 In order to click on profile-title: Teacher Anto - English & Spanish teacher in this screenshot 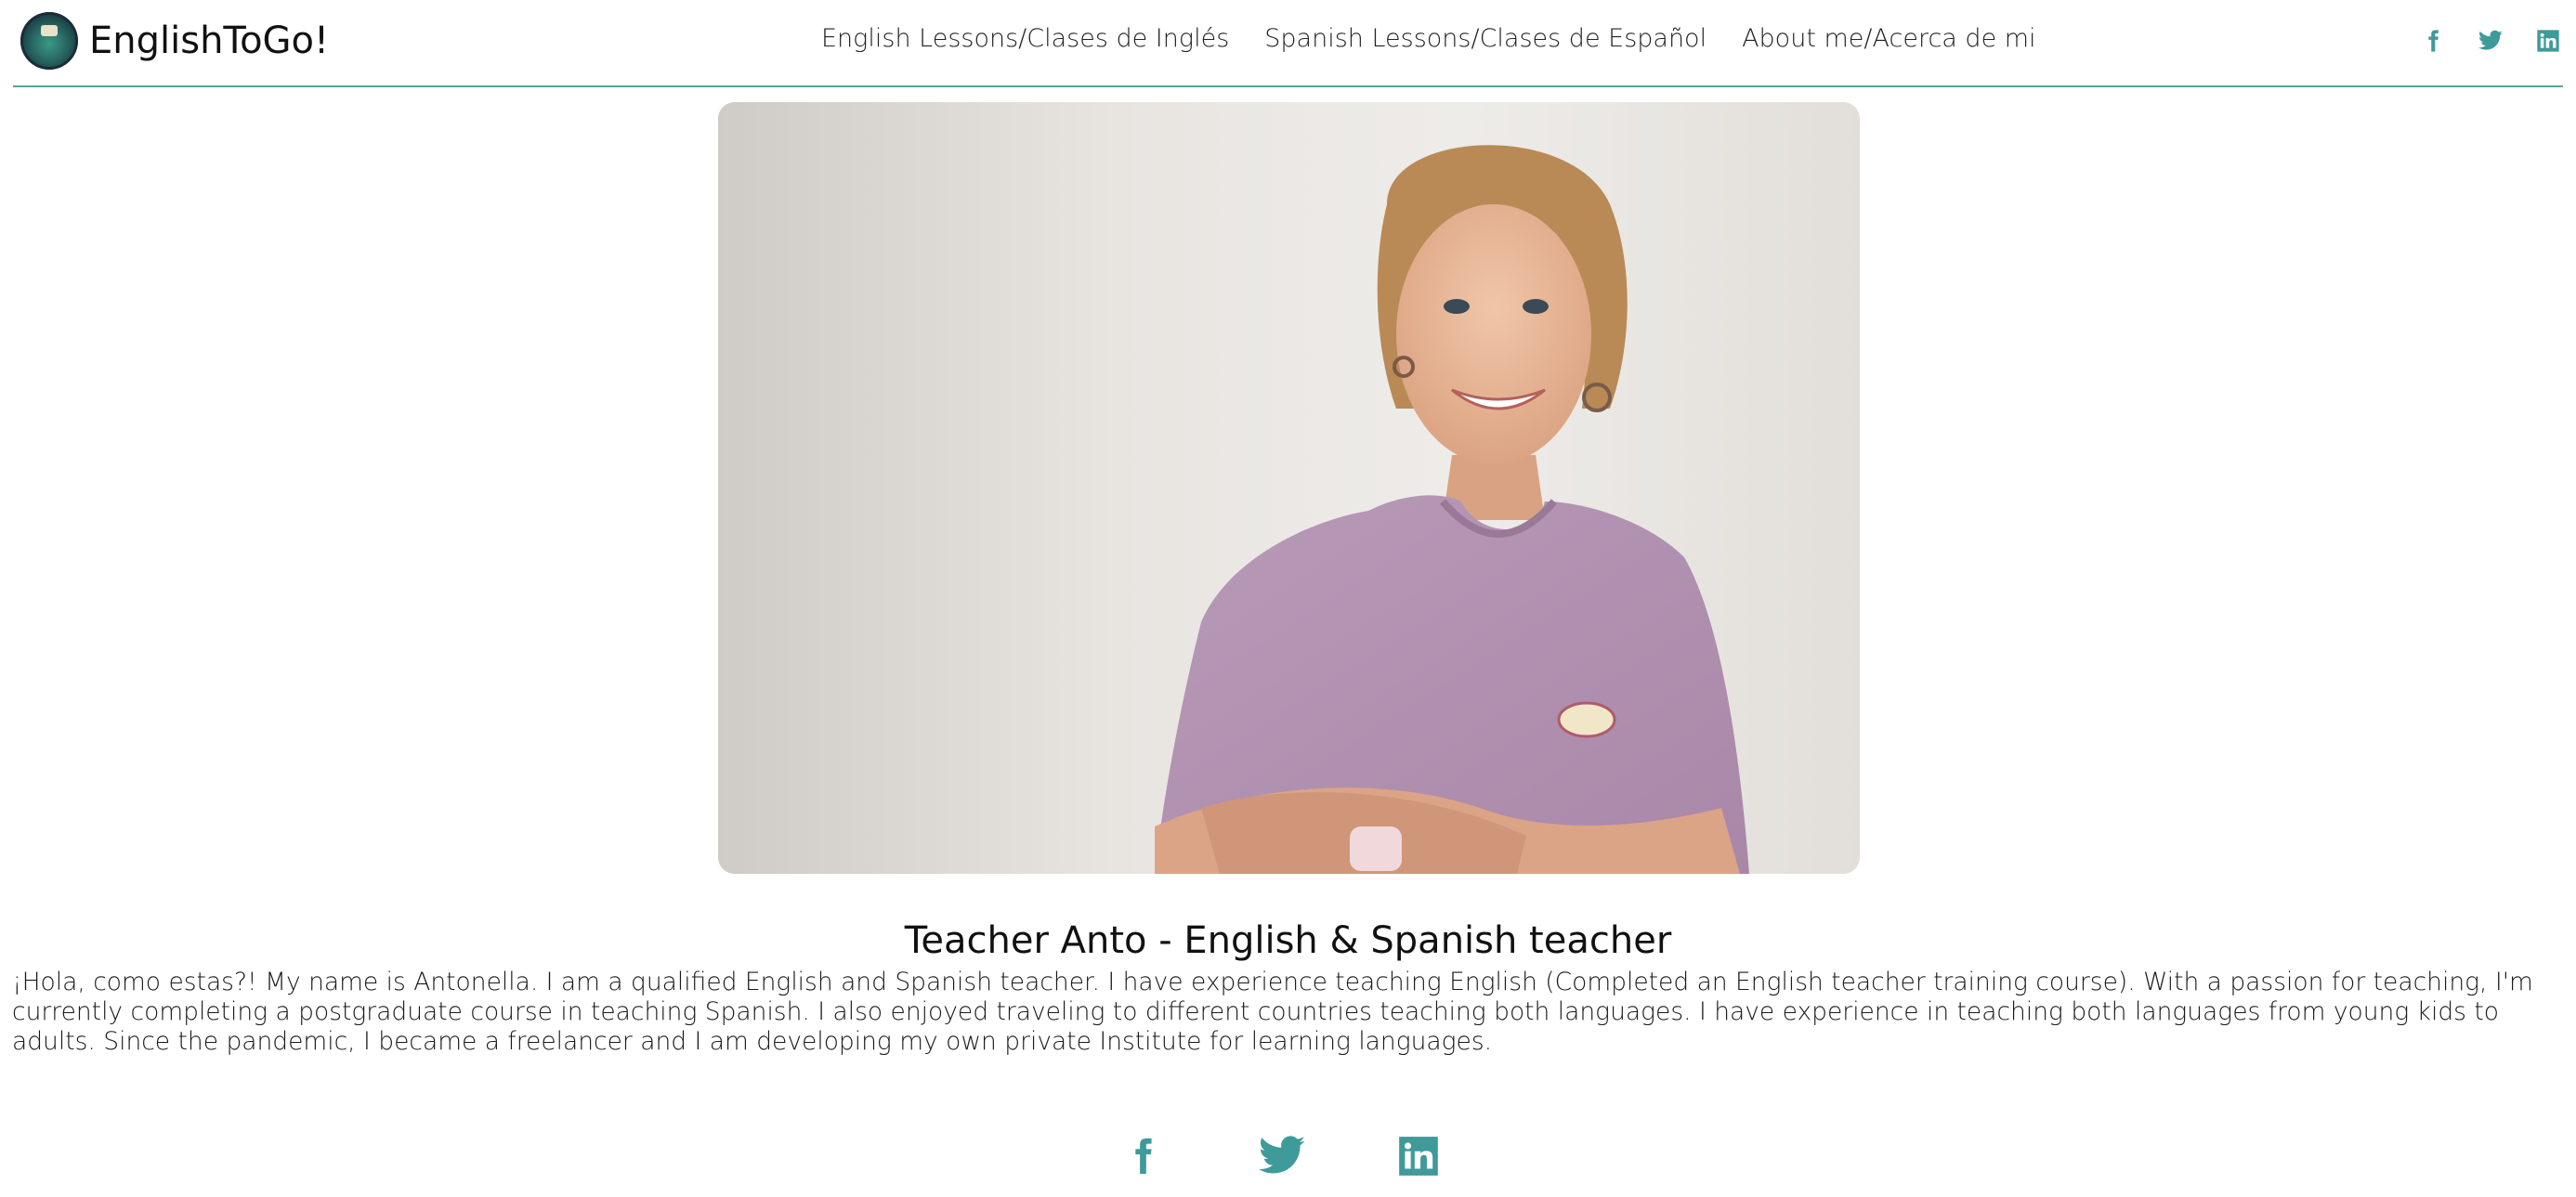, I will do `click(1288, 940)`.